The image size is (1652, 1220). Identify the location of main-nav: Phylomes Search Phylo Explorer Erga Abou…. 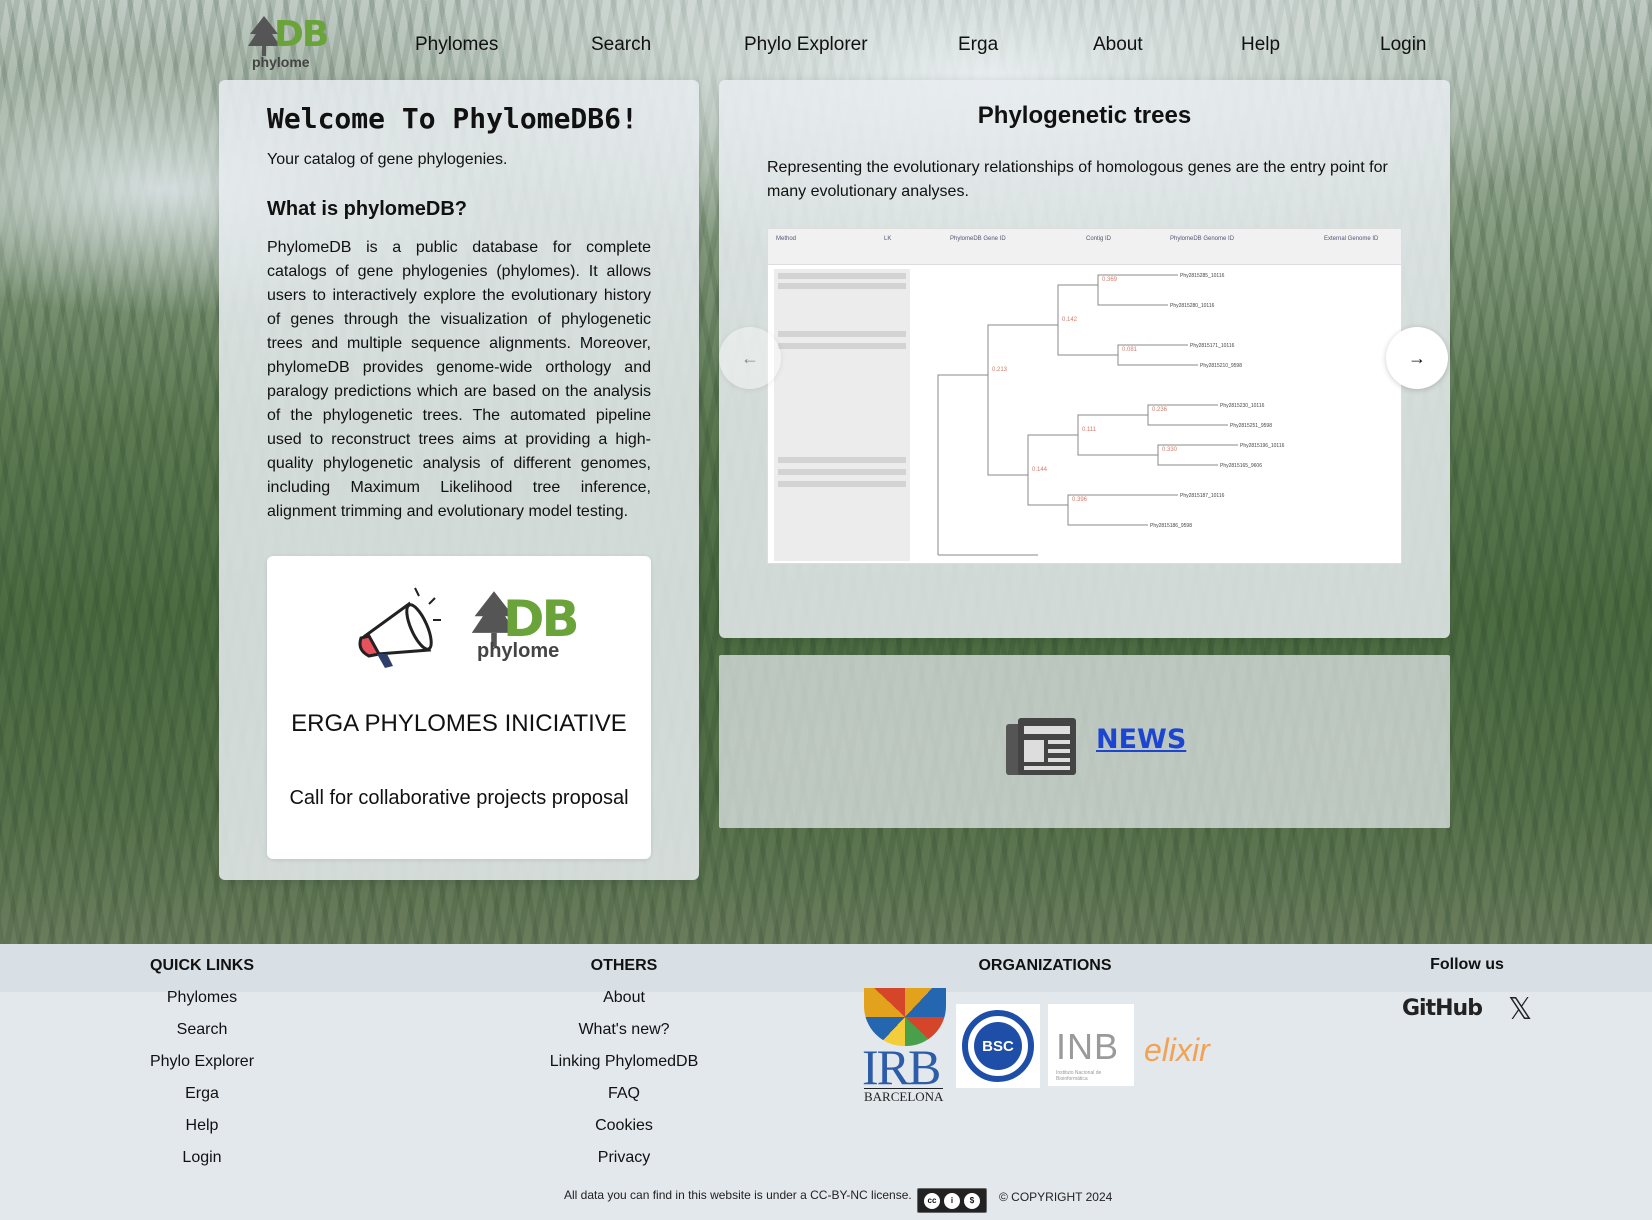
(826, 49).